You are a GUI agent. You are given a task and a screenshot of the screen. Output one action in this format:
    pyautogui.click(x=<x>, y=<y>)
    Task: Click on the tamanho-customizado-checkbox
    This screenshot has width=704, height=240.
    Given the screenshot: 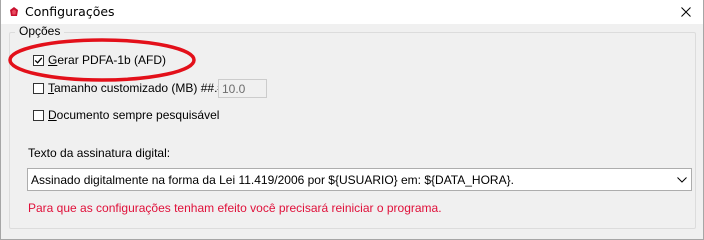 What is the action you would take?
    pyautogui.click(x=38, y=88)
    